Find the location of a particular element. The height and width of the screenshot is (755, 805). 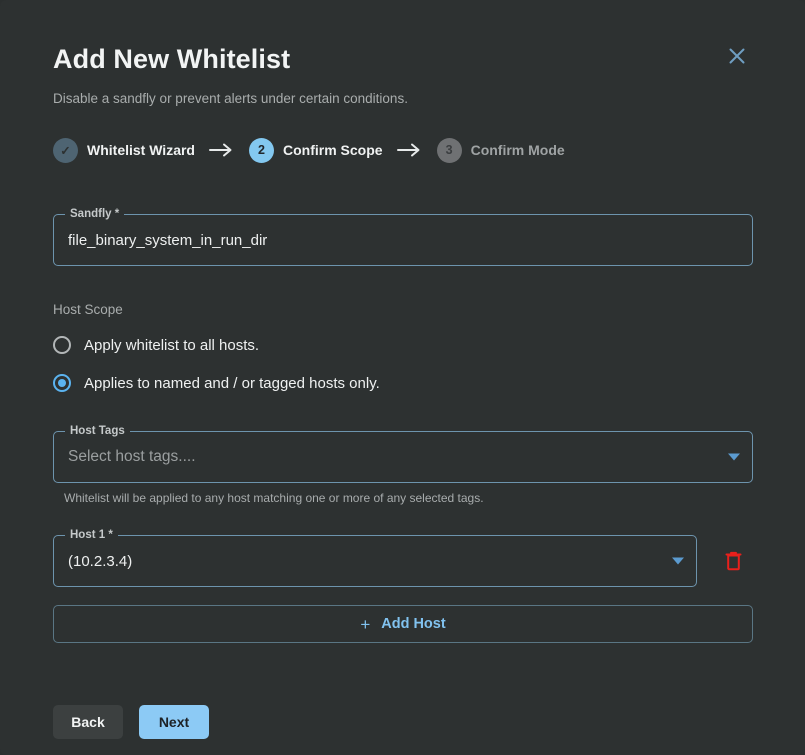

step-1-marker: ✓ is located at coordinates (65, 150).